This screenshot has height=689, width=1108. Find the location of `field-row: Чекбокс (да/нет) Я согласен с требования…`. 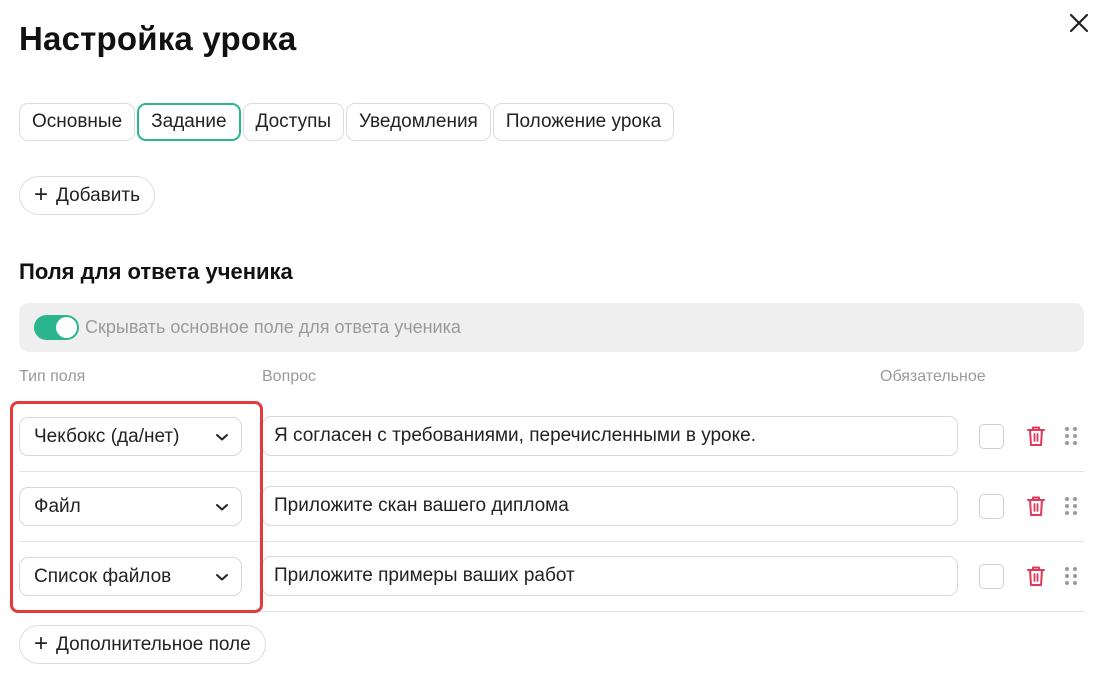

field-row: Чекбокс (да/нет) Я согласен с требования… is located at coordinates (551, 437).